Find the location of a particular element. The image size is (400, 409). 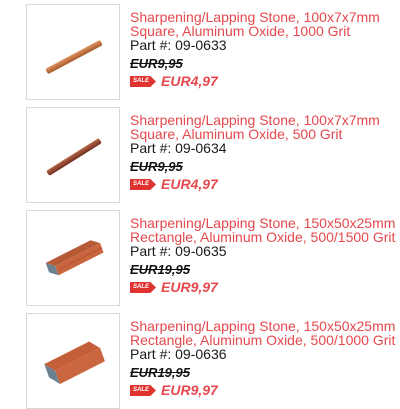

part-number: Part #: 09-0635 is located at coordinates (178, 251).